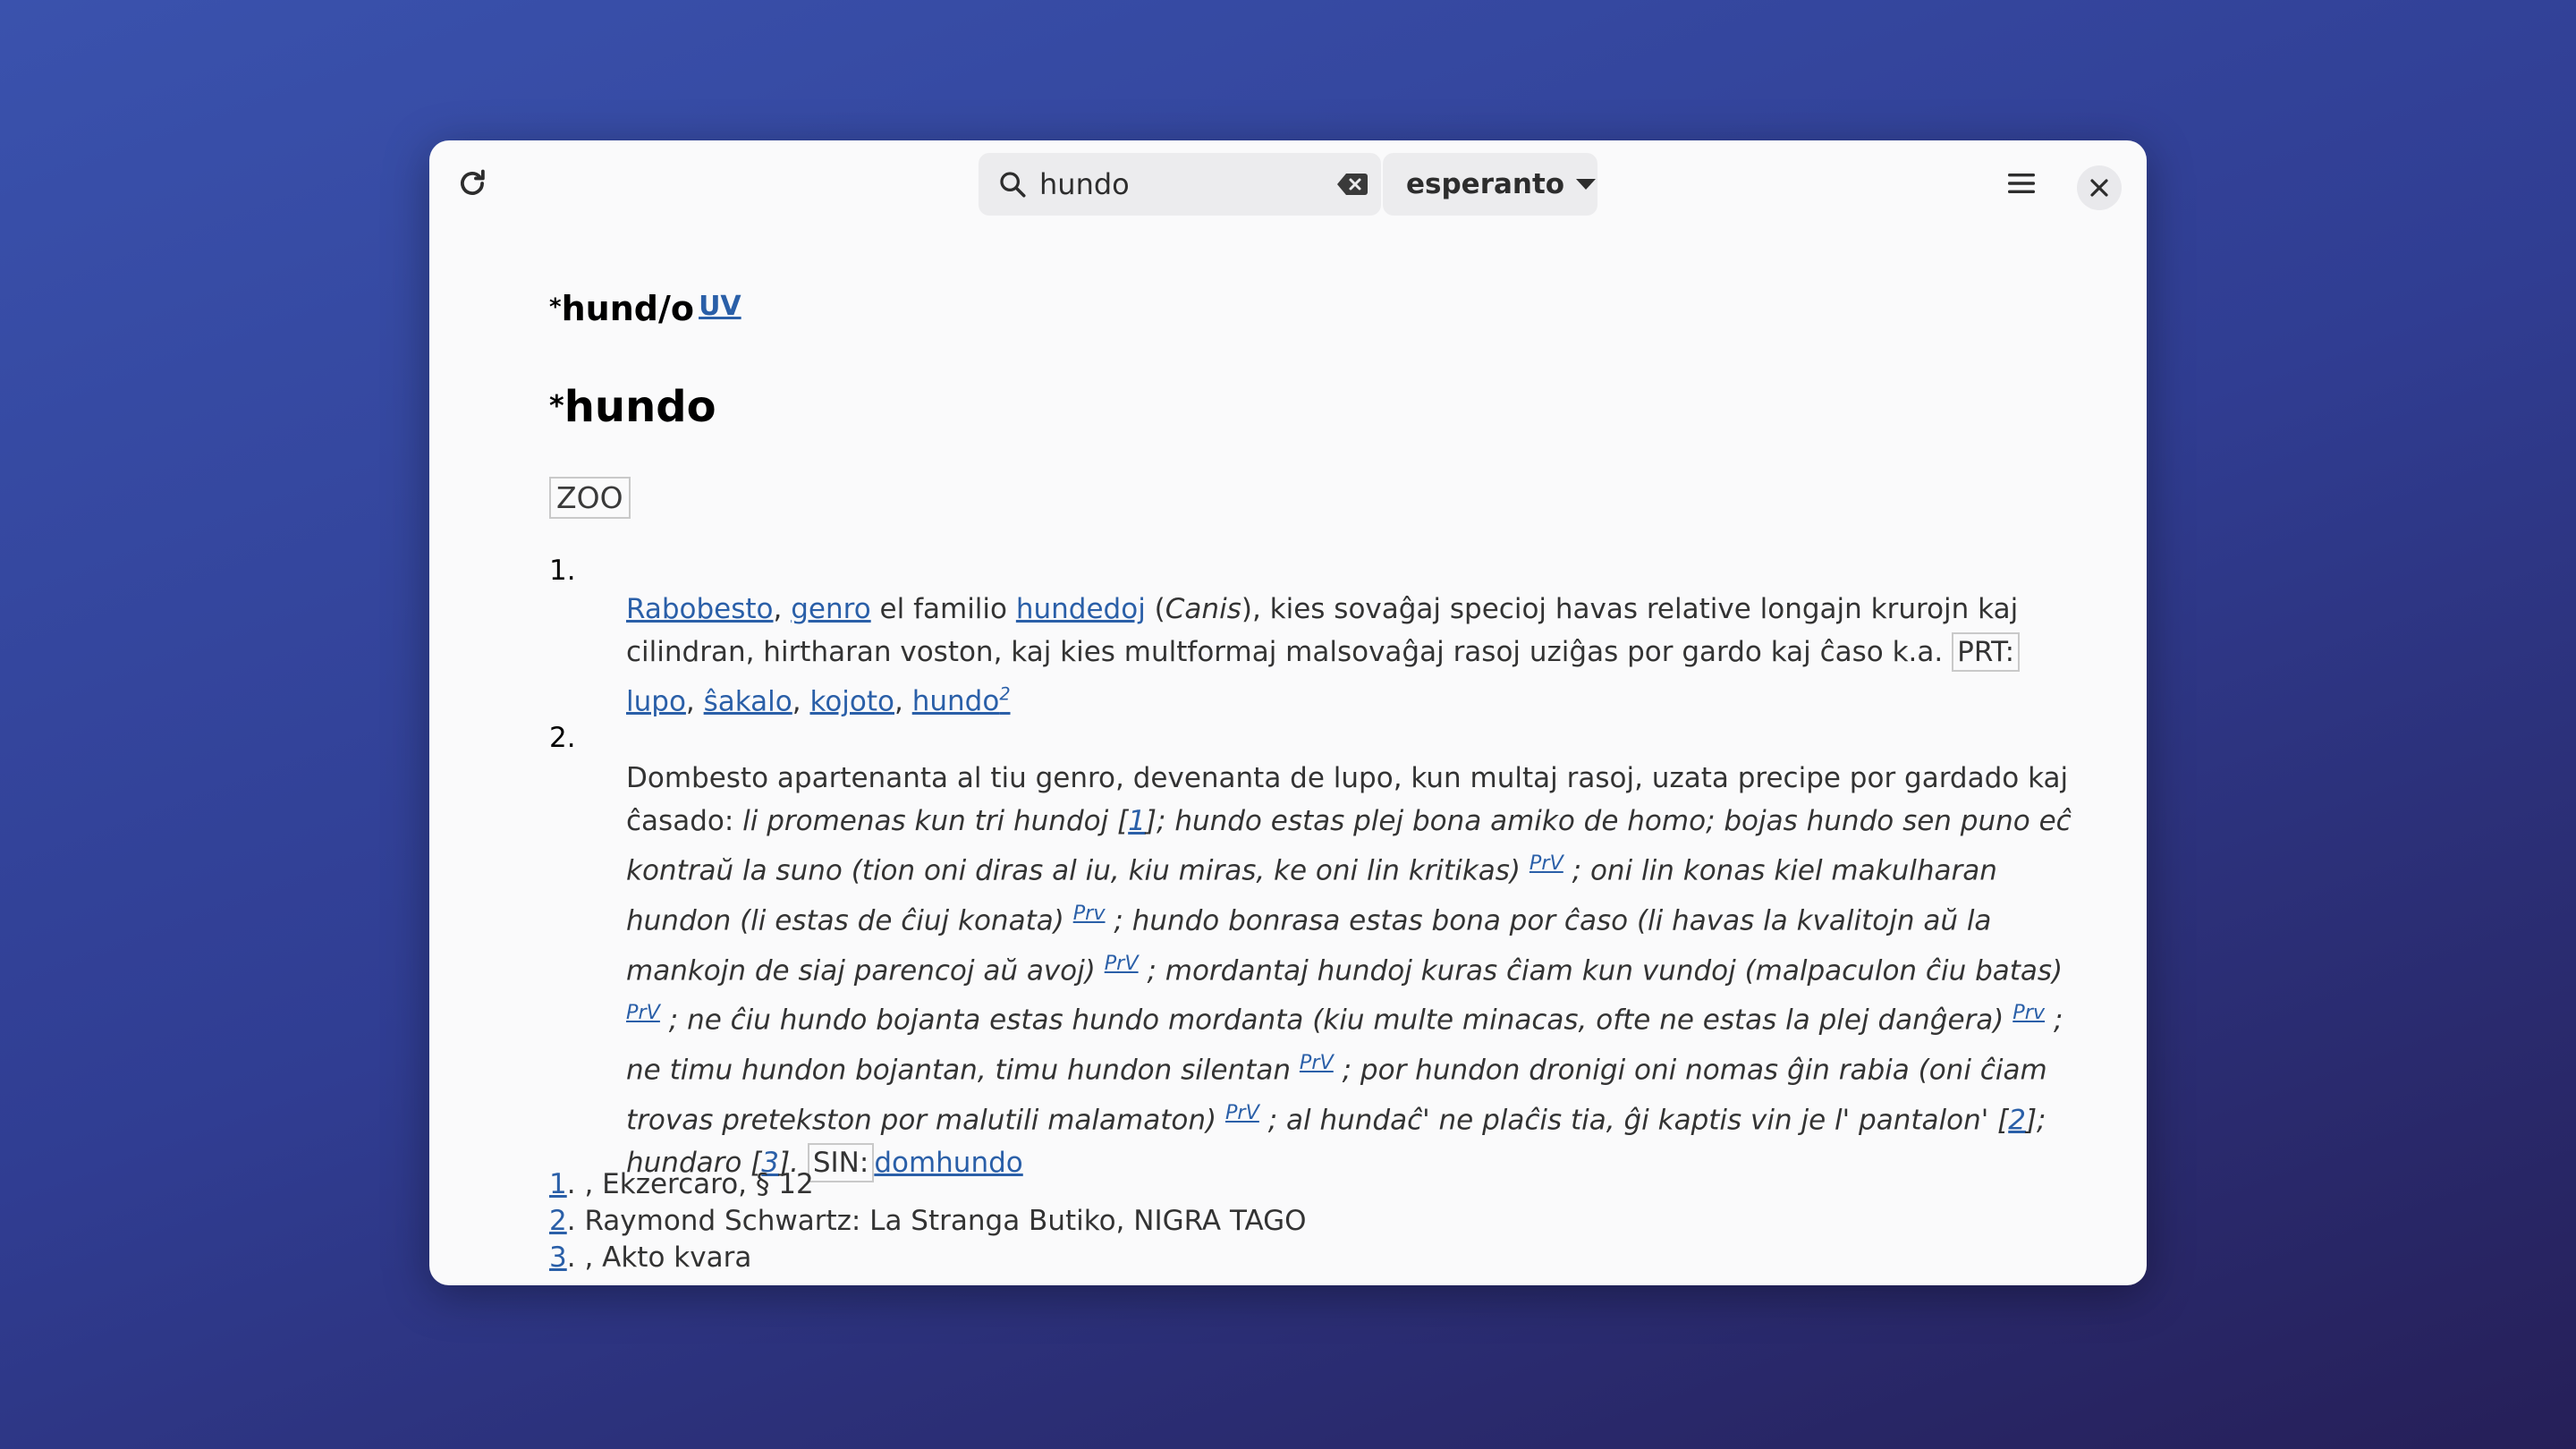 The image size is (2576, 1449). Describe the element at coordinates (659, 1257) in the screenshot. I see `reference-text: . , Akto kvara` at that location.